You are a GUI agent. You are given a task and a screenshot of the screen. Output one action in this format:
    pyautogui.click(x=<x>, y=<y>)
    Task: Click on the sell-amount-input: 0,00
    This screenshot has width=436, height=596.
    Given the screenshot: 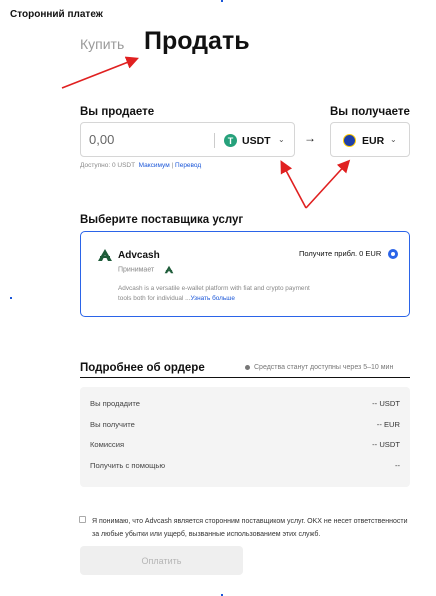 What is the action you would take?
    pyautogui.click(x=101, y=139)
    